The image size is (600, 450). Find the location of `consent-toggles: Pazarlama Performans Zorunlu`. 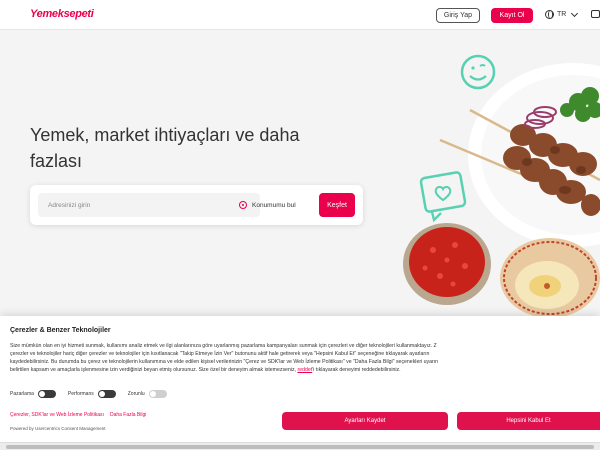

consent-toggles: Pazarlama Performans Zorunlu is located at coordinates (88, 394).